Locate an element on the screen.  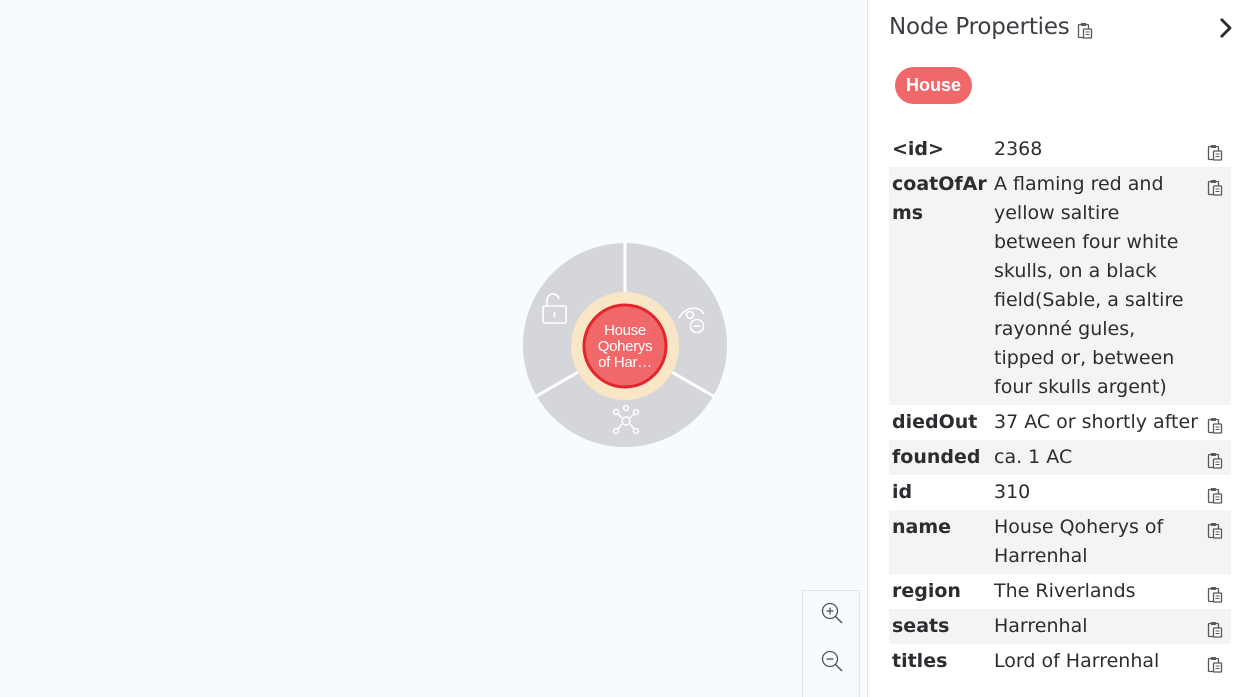
zoom-controls is located at coordinates (831, 643).